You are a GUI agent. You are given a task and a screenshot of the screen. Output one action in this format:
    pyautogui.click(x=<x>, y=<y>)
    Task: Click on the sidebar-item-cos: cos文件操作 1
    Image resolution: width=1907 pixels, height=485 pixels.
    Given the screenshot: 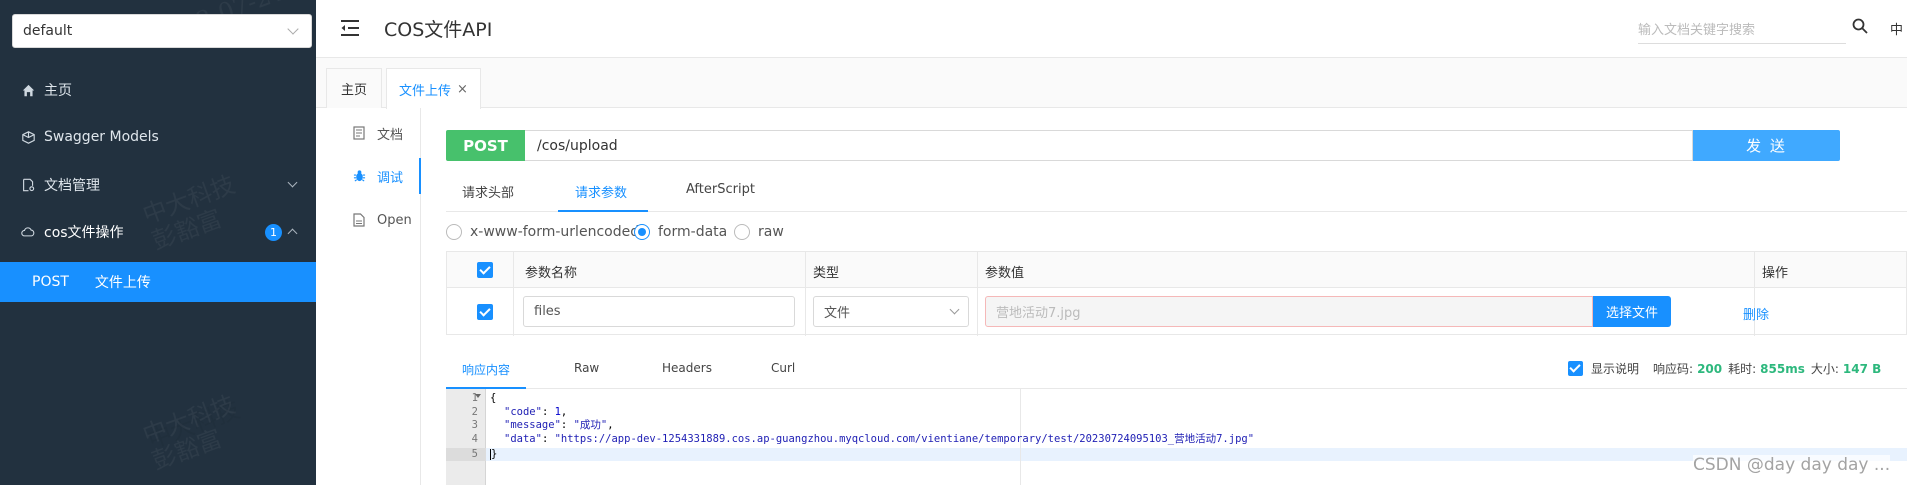 What is the action you would take?
    pyautogui.click(x=158, y=232)
    